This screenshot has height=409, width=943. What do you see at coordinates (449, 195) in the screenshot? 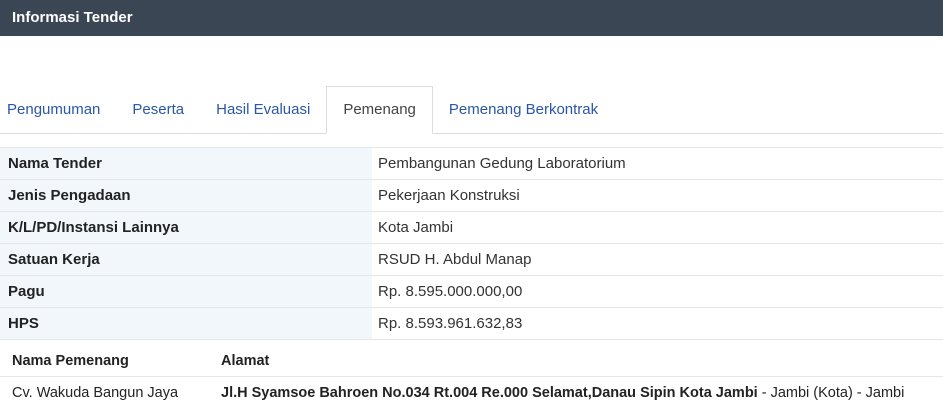
I see `row-value: Pekerjaan Konstruksi` at bounding box center [449, 195].